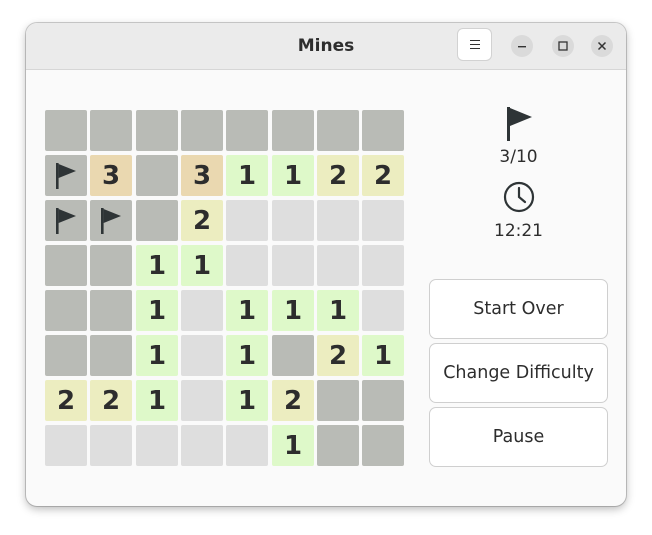 The image size is (652, 535). I want to click on window-title: Mines, so click(326, 46).